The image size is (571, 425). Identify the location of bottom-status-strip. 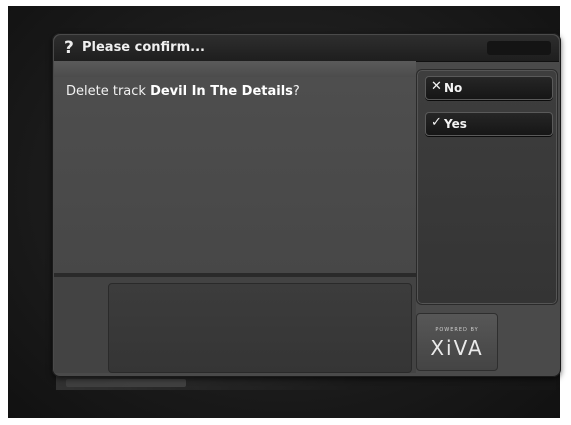
(306, 383).